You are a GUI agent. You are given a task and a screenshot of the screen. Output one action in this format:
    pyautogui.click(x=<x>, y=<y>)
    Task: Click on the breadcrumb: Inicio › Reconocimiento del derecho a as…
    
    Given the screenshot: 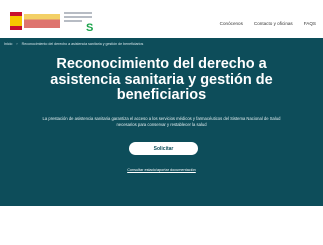 What is the action you would take?
    pyautogui.click(x=73, y=44)
    